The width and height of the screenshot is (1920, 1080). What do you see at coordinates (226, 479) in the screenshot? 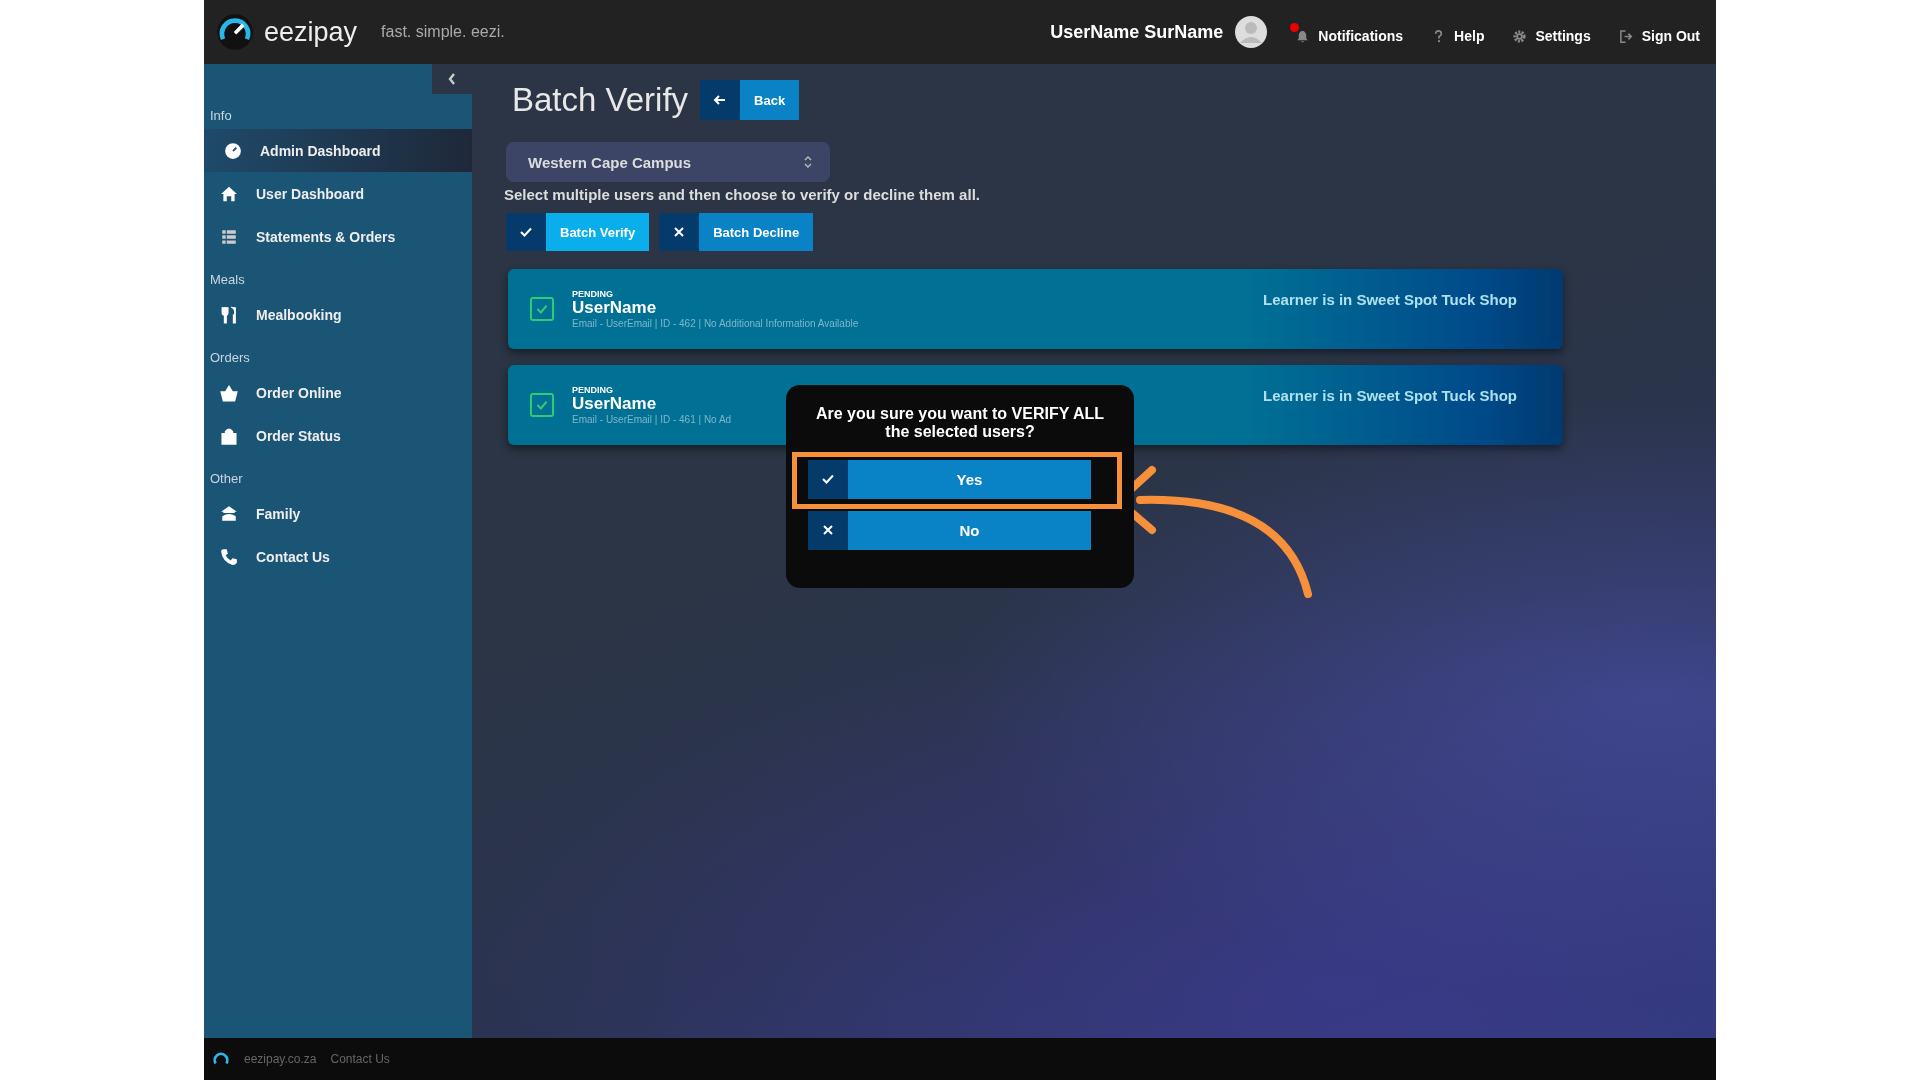
I see `section-heading: Other` at bounding box center [226, 479].